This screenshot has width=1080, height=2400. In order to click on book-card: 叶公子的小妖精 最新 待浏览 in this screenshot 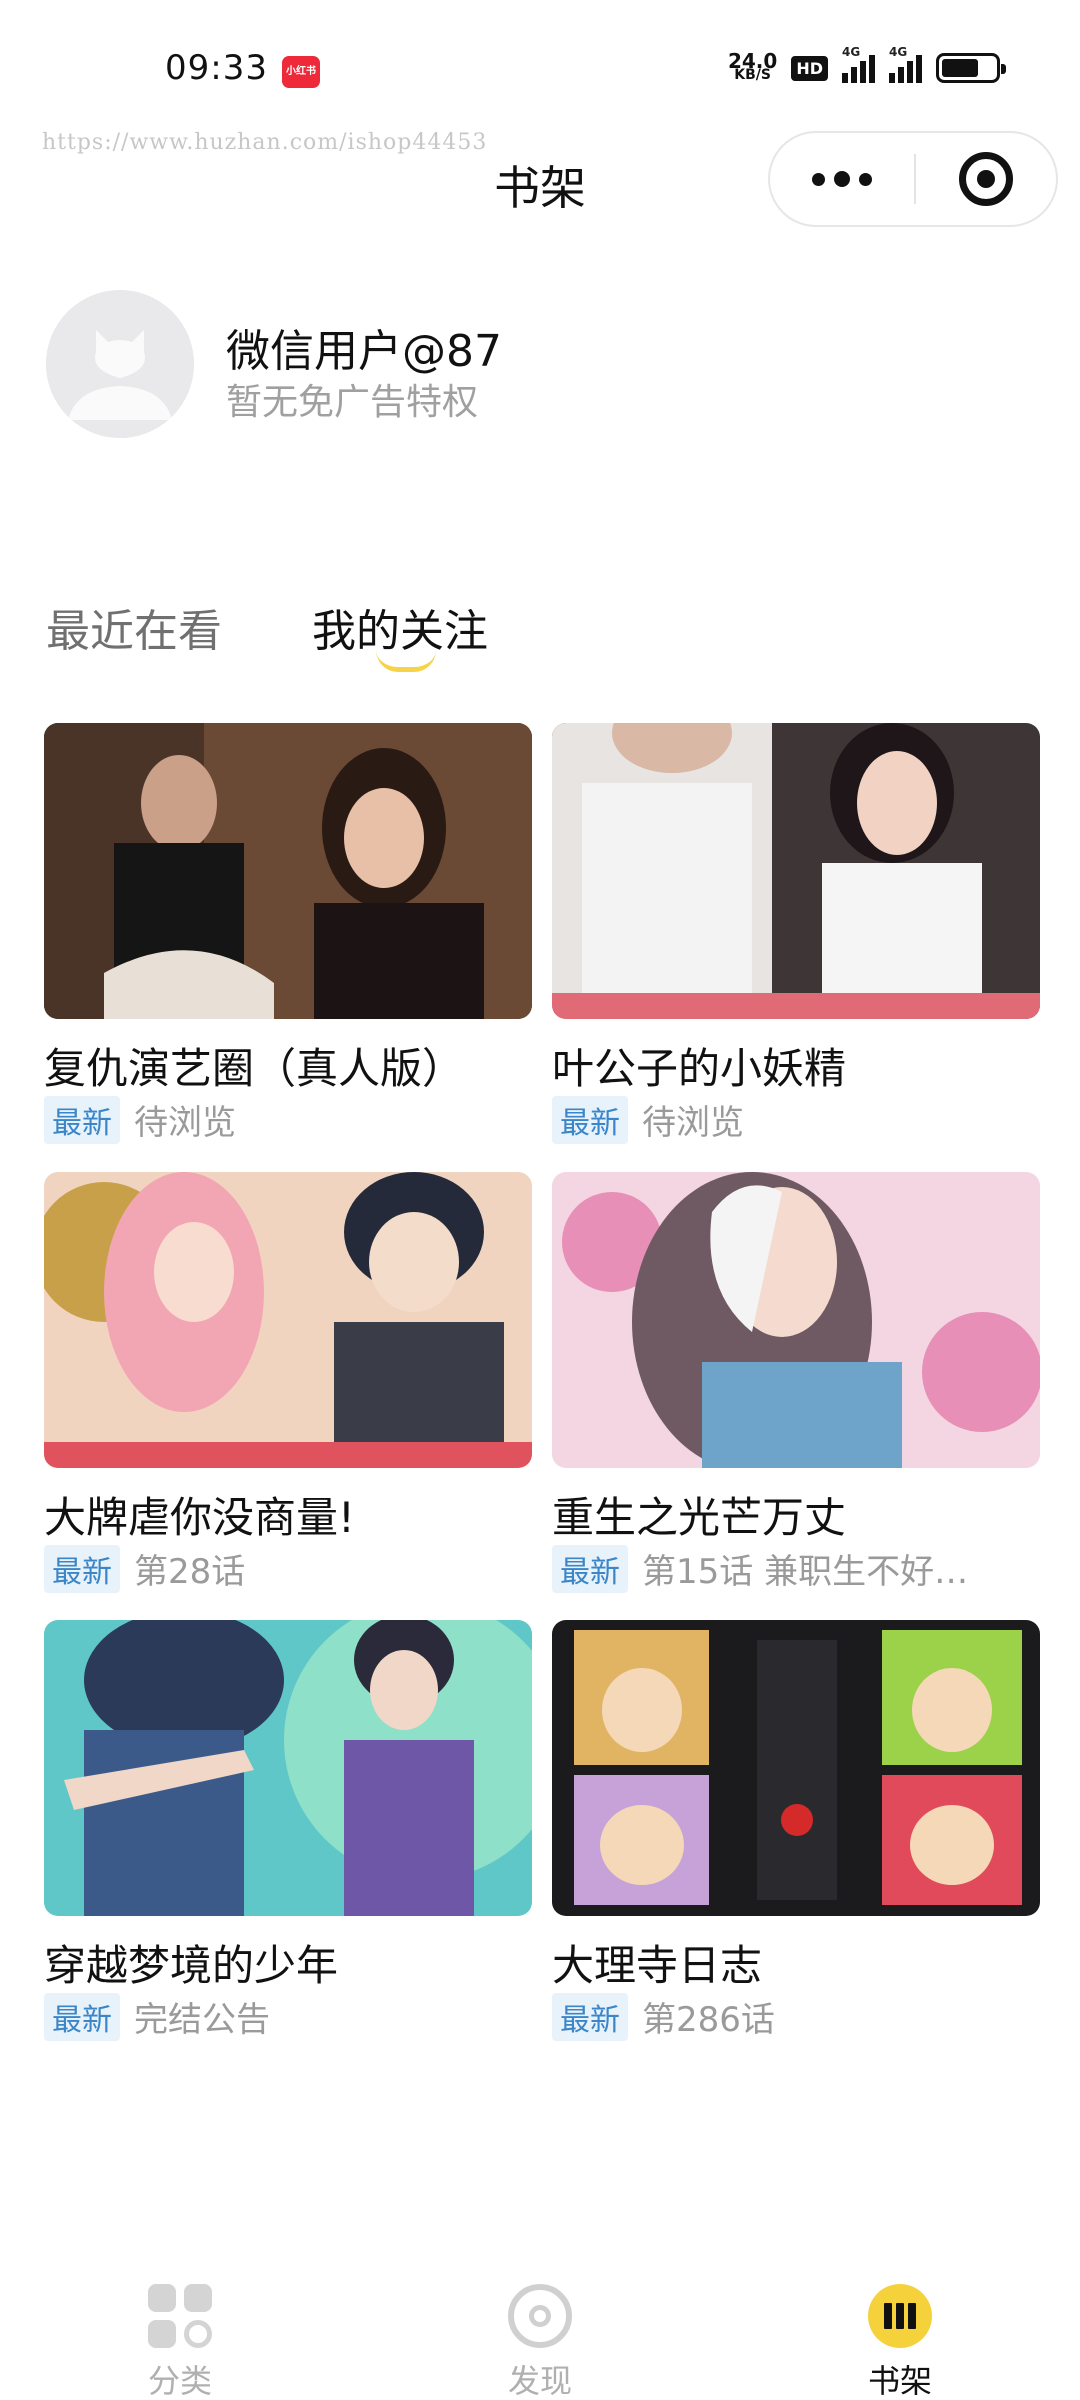, I will do `click(796, 933)`.